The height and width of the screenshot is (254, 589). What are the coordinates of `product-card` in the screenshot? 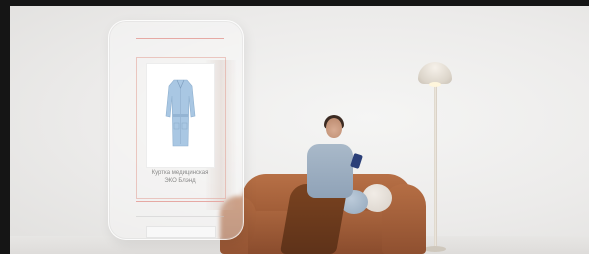 It's located at (180, 115).